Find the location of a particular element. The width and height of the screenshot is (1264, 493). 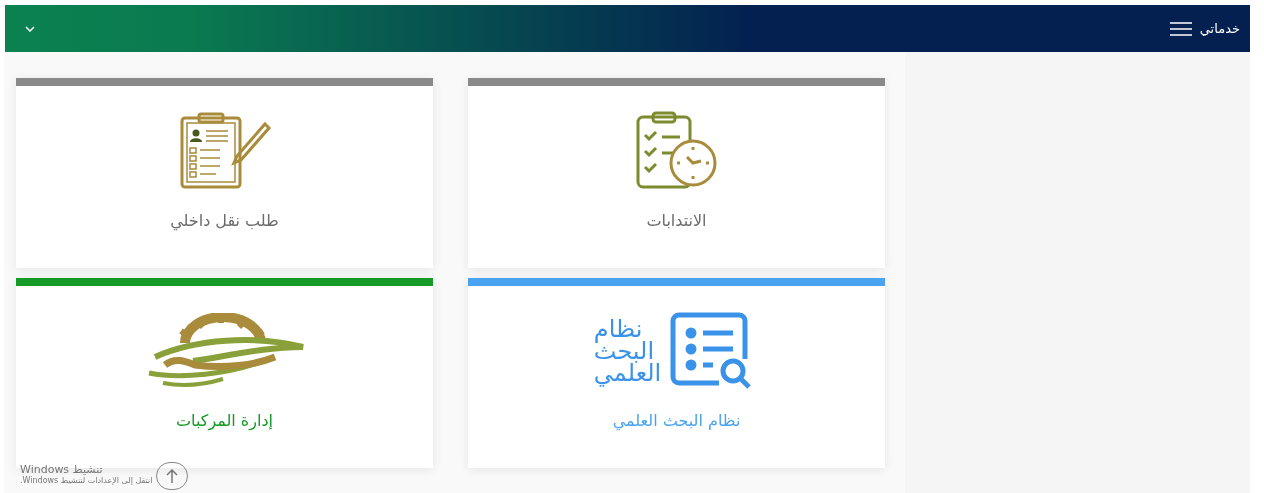

card-title: طلب نقل داخلي is located at coordinates (224, 221).